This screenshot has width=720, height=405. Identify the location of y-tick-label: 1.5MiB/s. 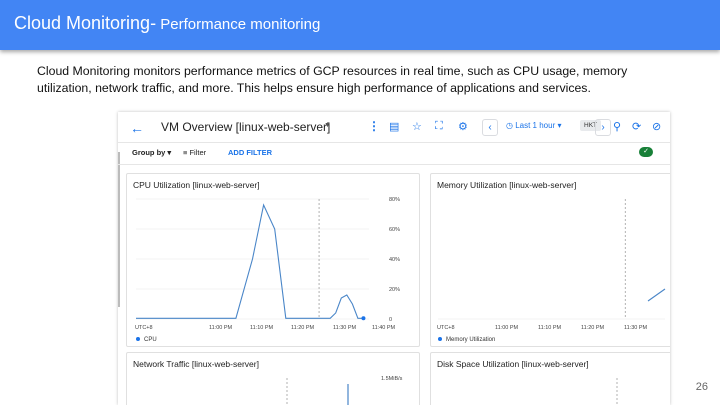
(392, 379).